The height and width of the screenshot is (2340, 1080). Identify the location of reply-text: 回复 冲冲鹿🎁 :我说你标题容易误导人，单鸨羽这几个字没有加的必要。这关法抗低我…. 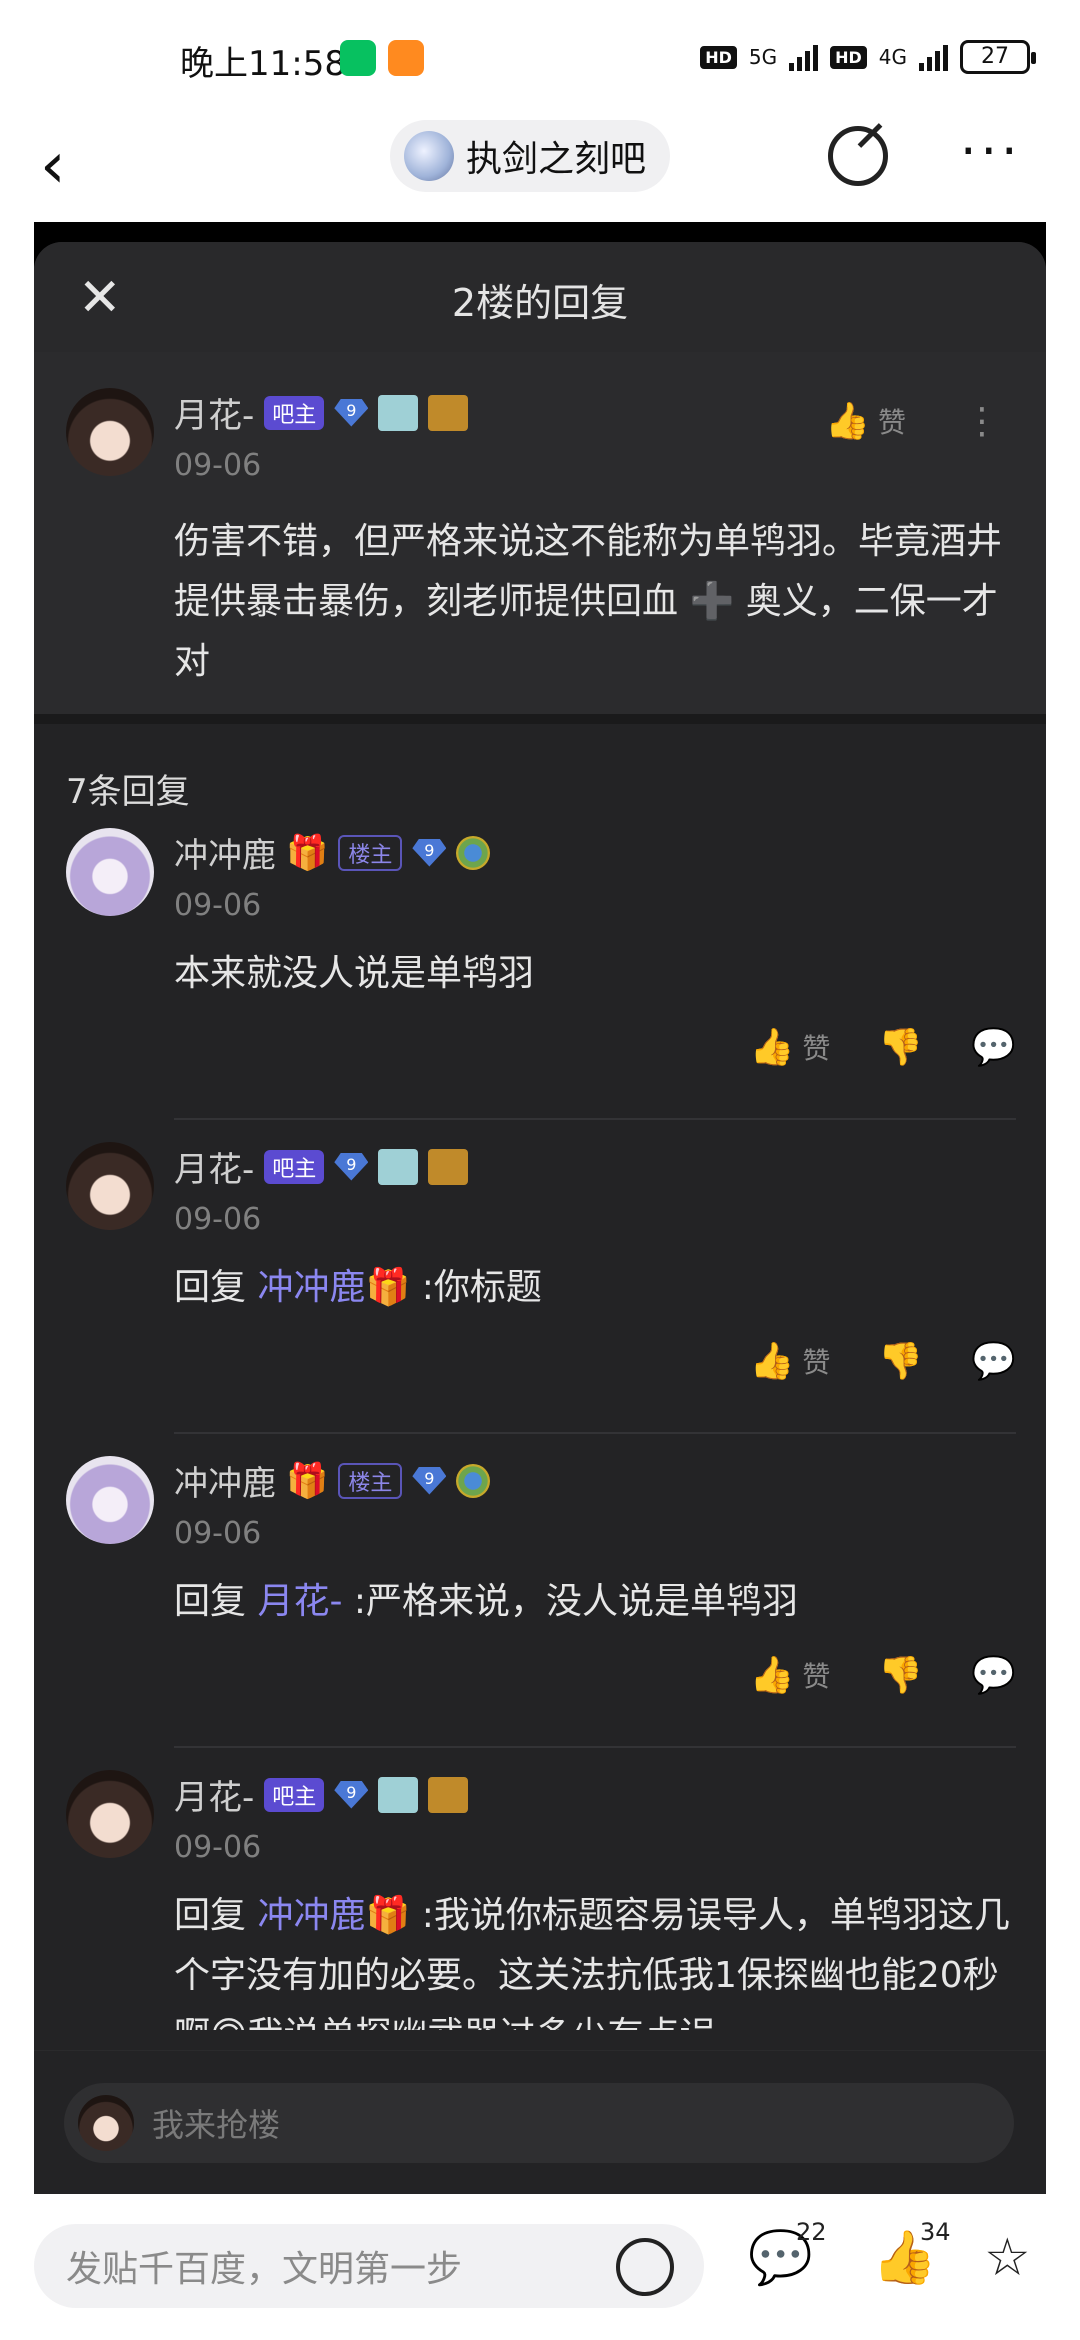
(594, 1958).